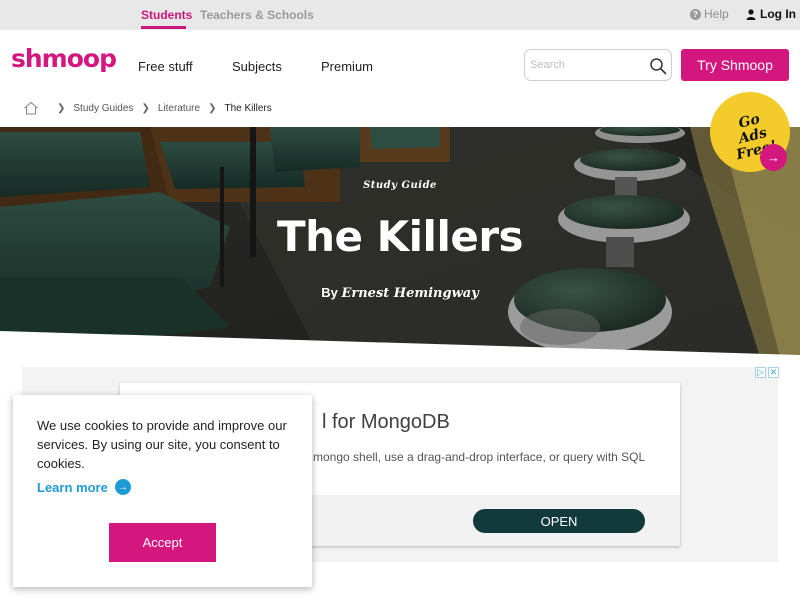 This screenshot has height=600, width=800. Describe the element at coordinates (778, 14) in the screenshot. I see `login-label: Log In` at that location.